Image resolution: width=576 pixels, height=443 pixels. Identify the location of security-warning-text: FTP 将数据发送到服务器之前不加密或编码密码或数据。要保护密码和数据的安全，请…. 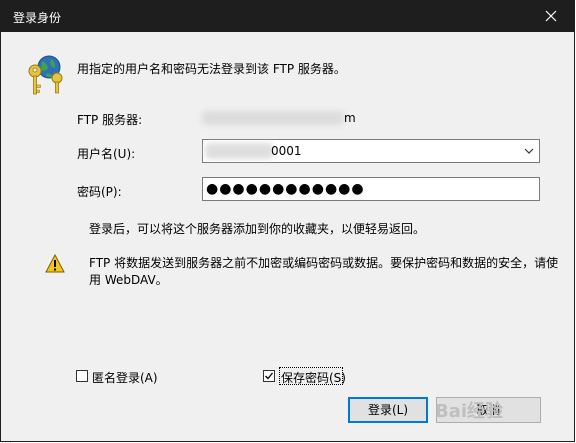
(324, 271).